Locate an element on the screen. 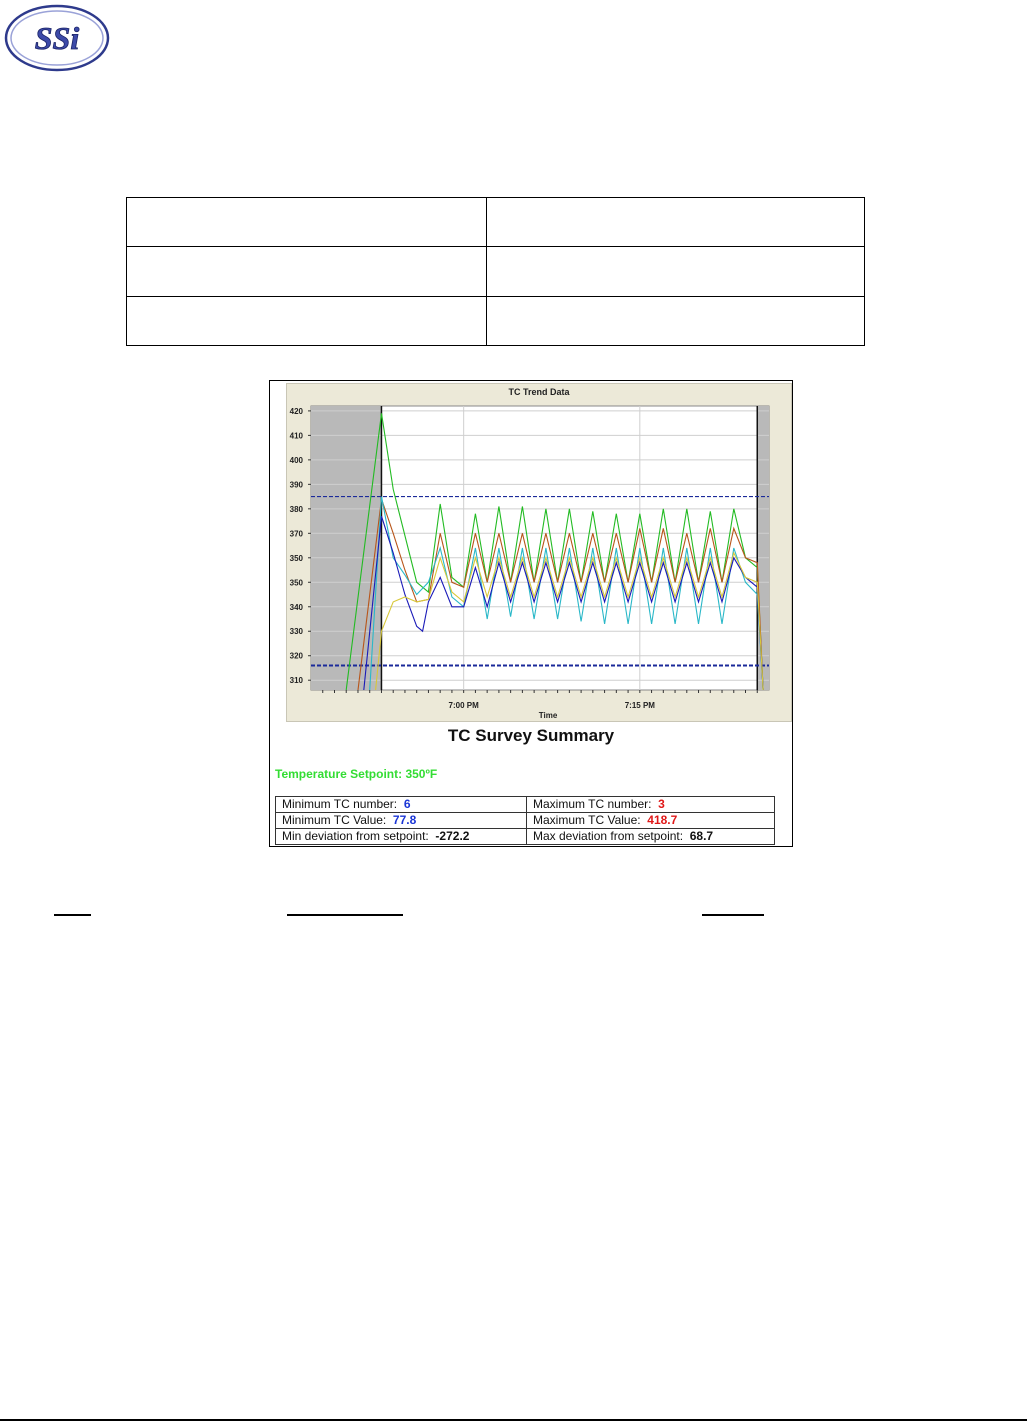  min-tc-number: 6 is located at coordinates (407, 804).